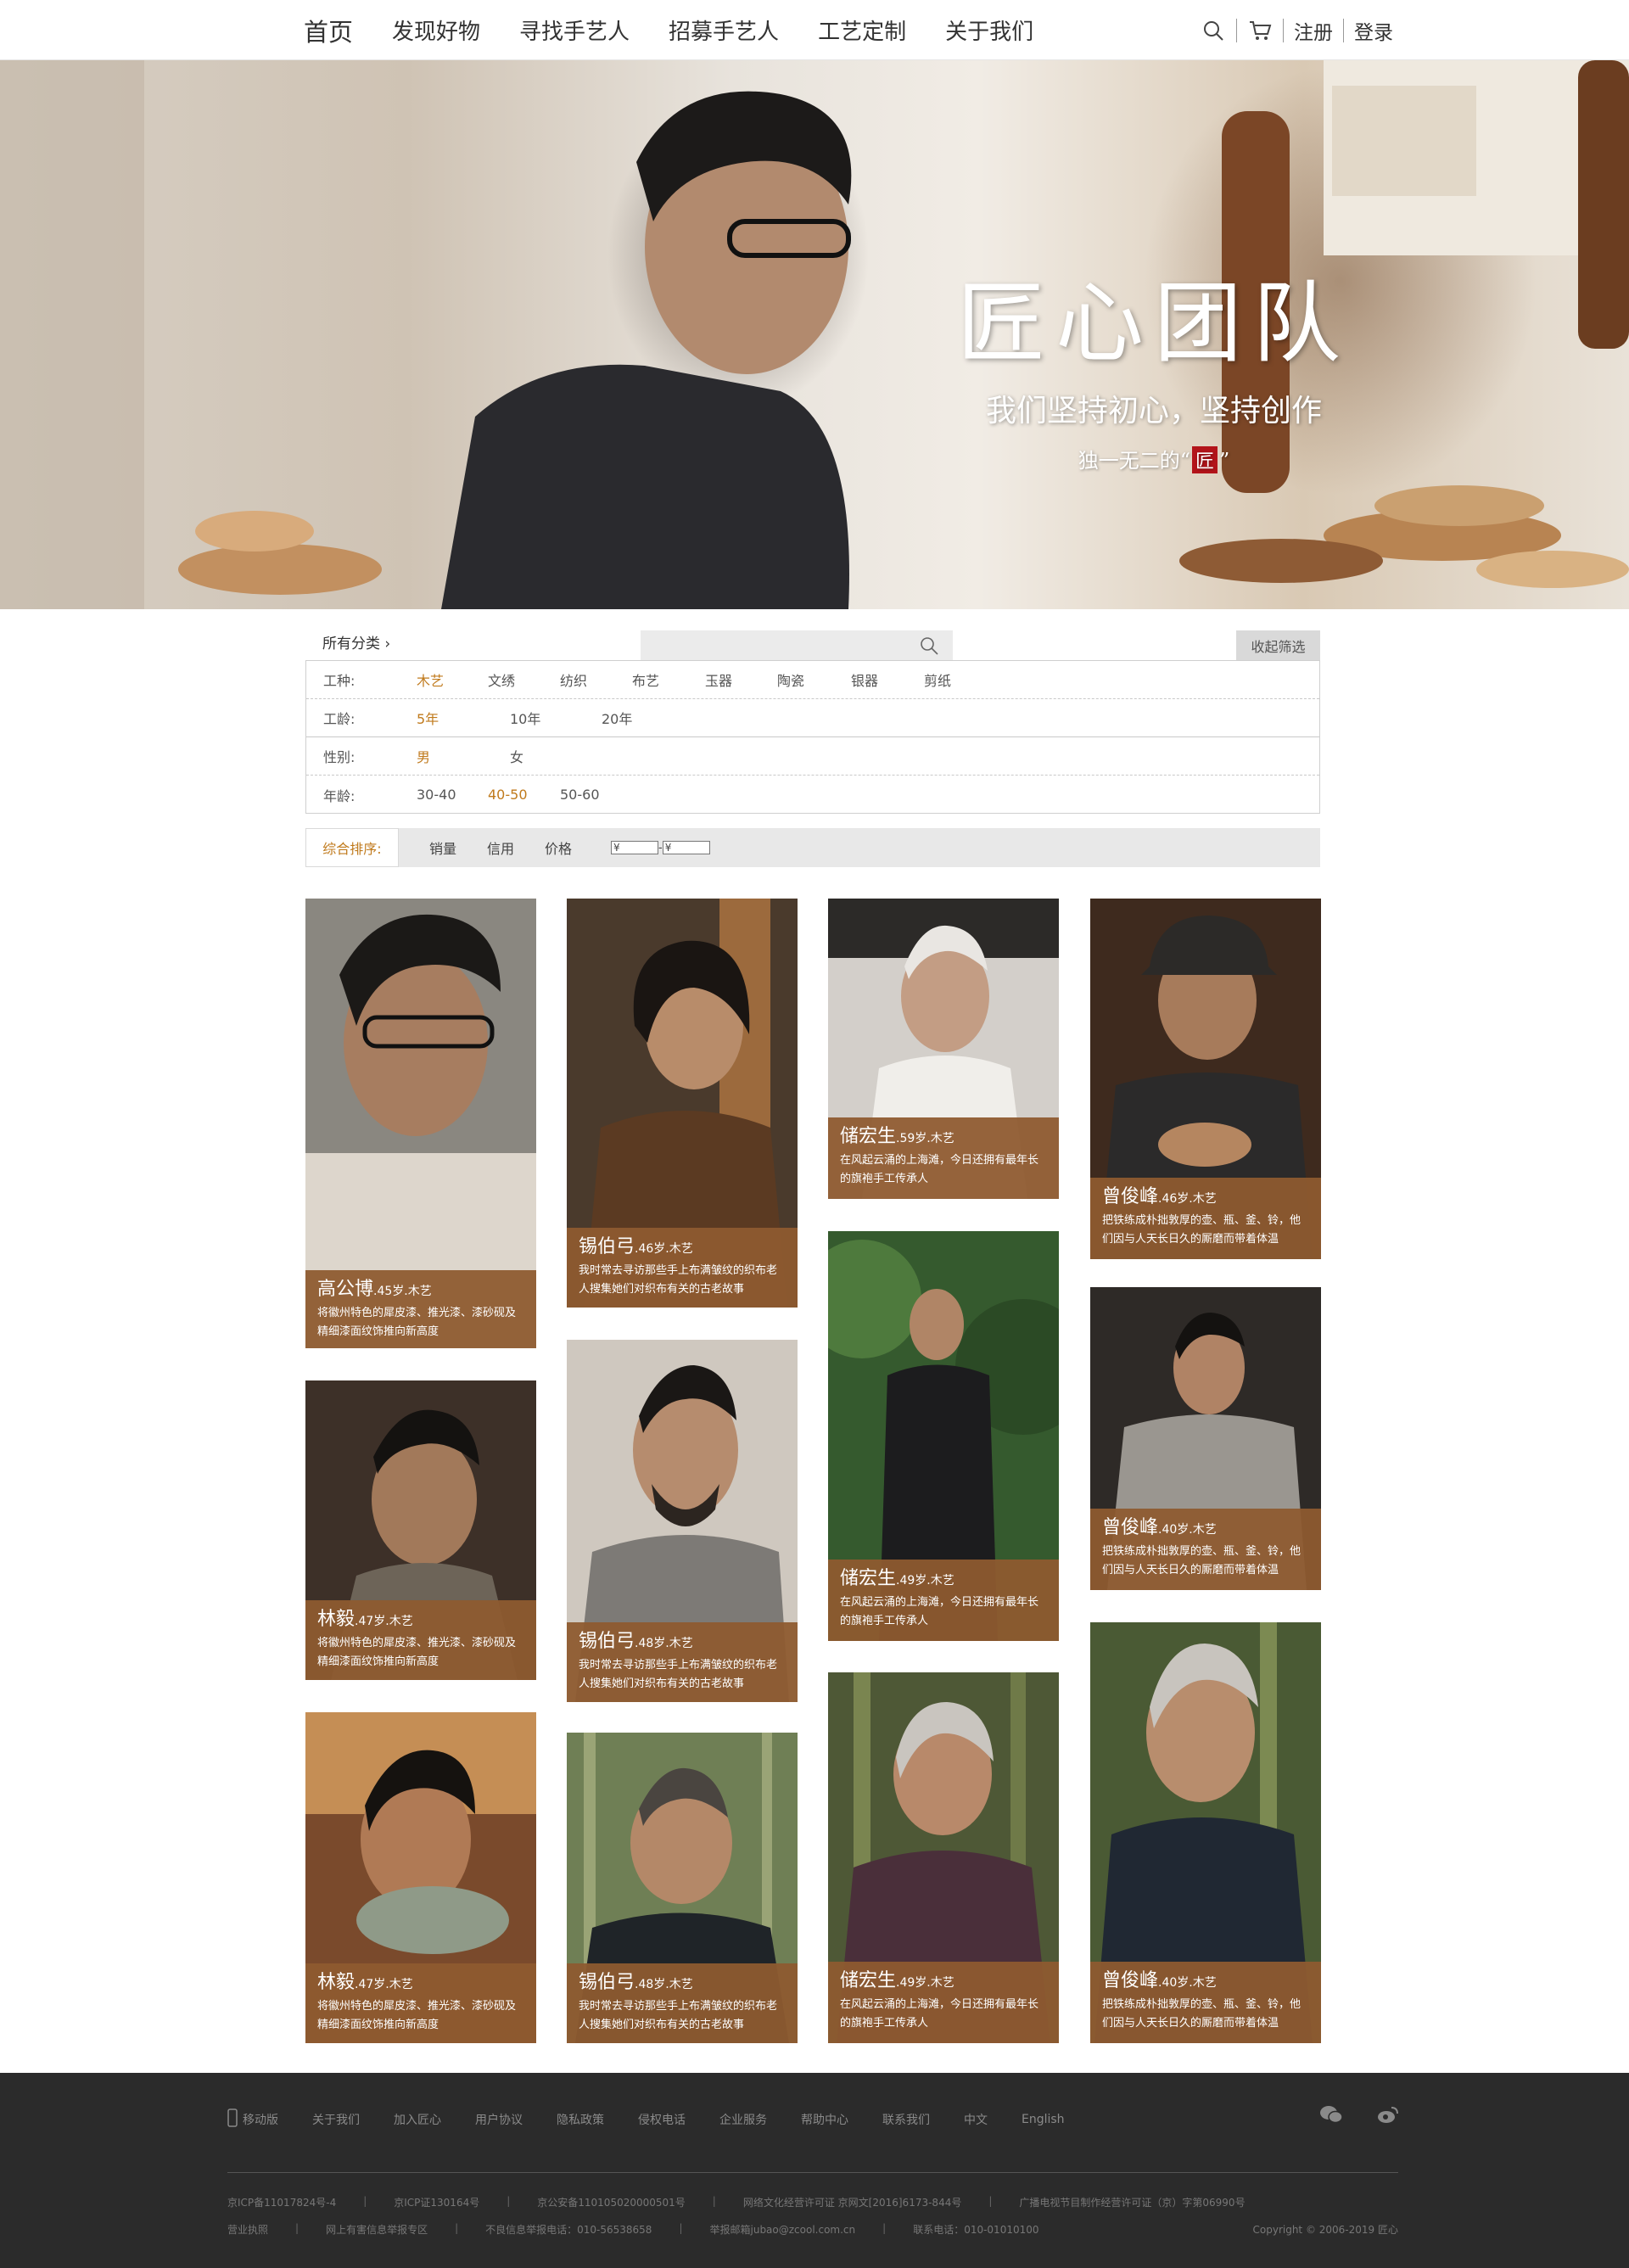 The height and width of the screenshot is (2268, 1629). Describe the element at coordinates (617, 718) in the screenshot. I see `filter-option: 20年` at that location.